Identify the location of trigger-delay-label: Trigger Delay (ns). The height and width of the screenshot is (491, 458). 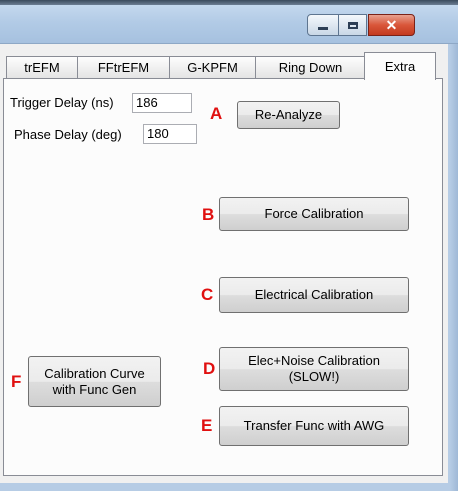
(62, 102).